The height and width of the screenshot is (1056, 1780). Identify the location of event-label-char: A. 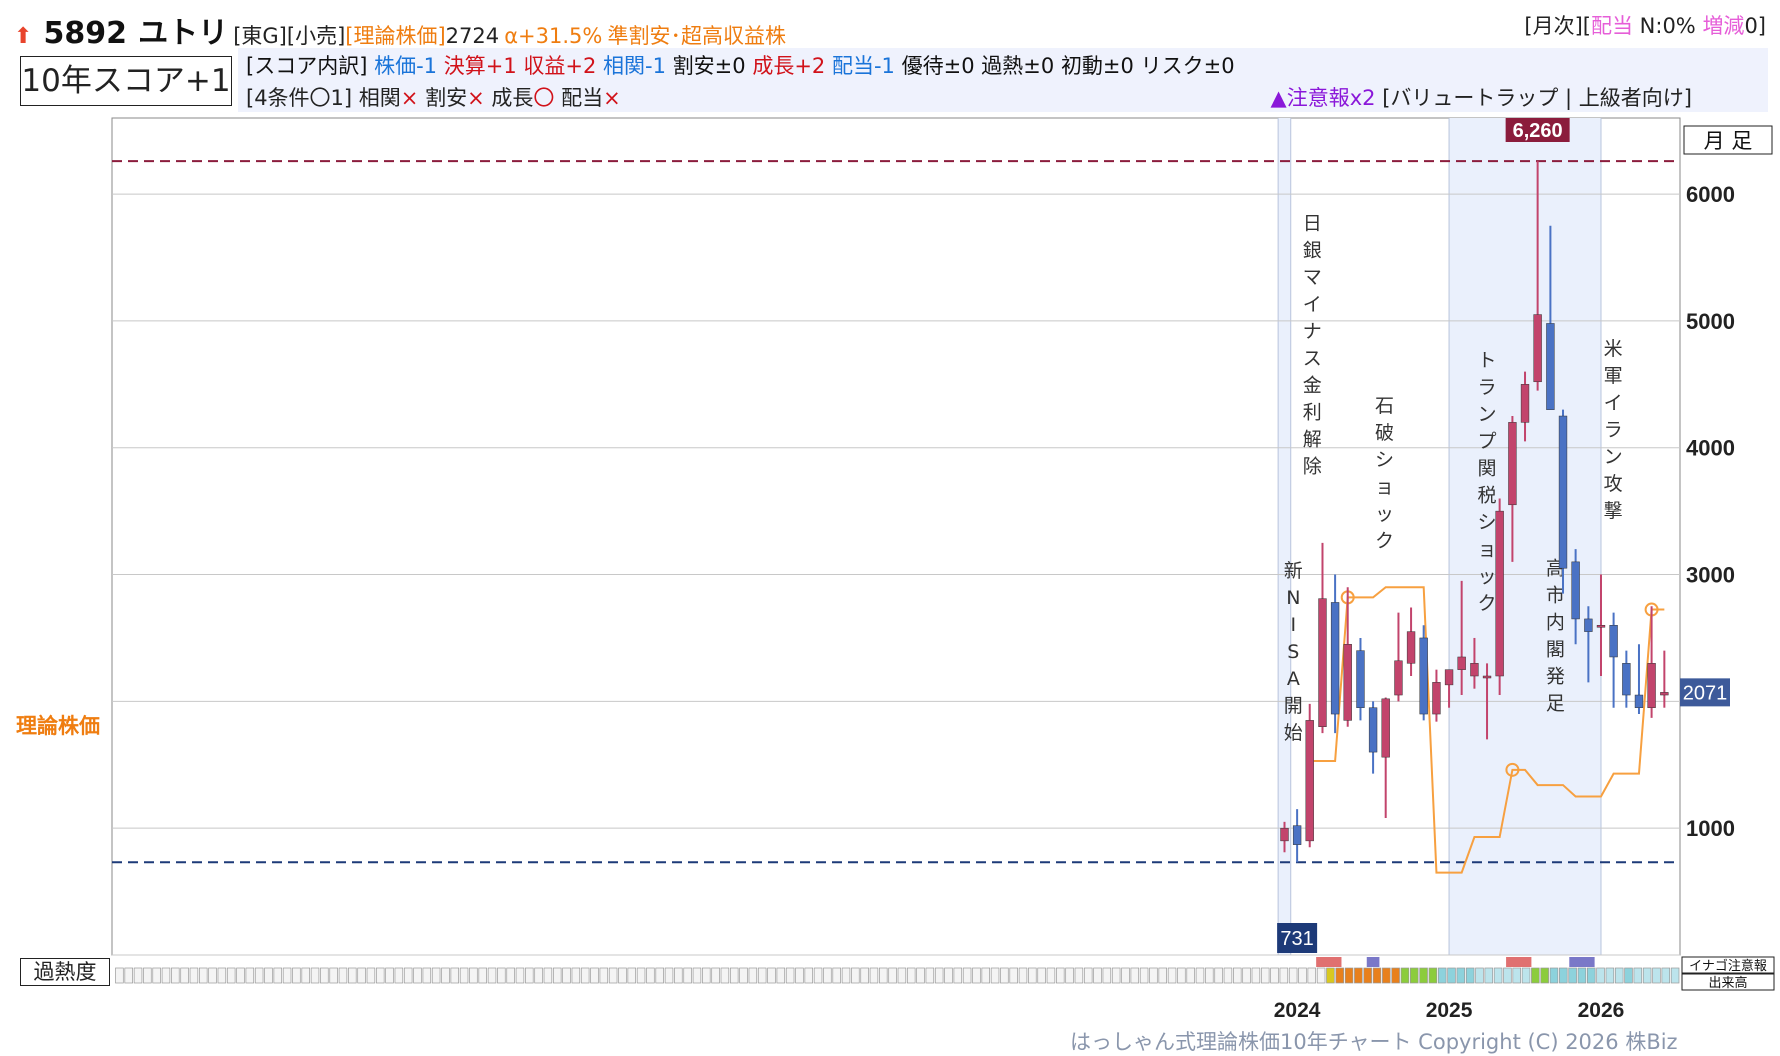
(1293, 679).